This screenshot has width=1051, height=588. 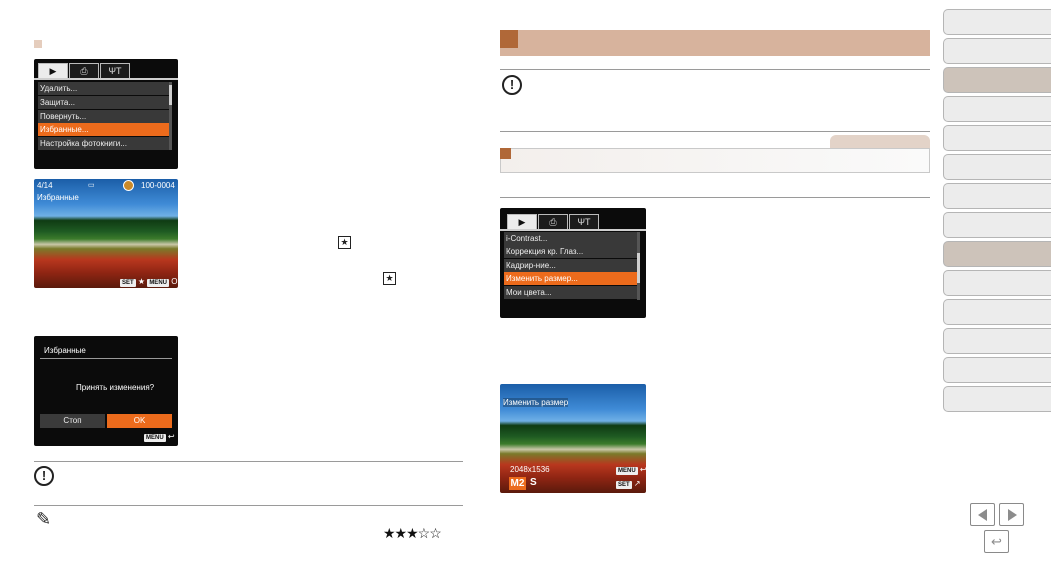 I want to click on mode-label: Избранные, so click(x=58, y=197).